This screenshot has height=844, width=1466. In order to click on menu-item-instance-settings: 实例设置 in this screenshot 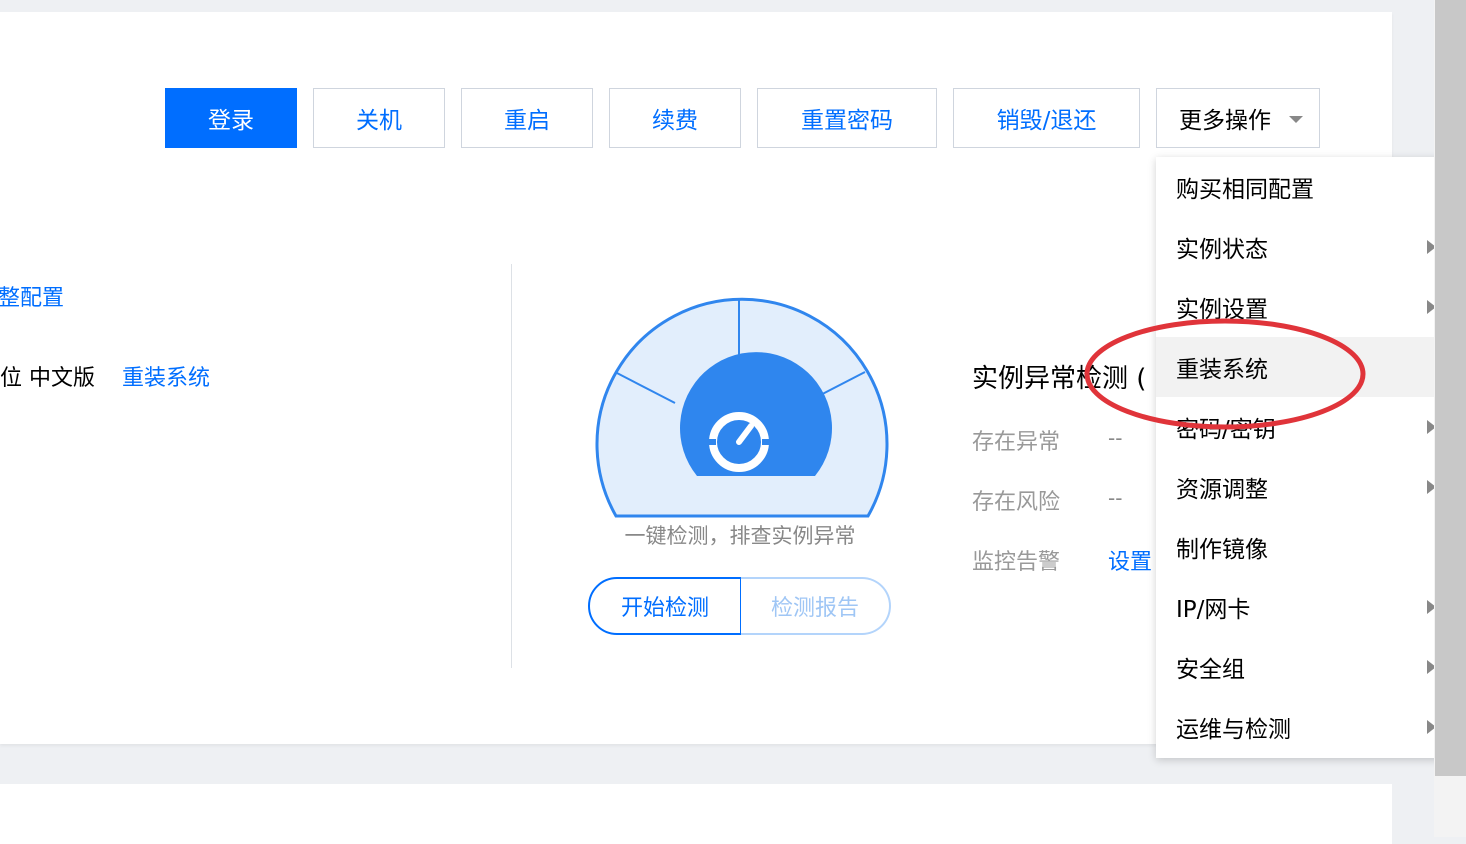, I will do `click(1306, 307)`.